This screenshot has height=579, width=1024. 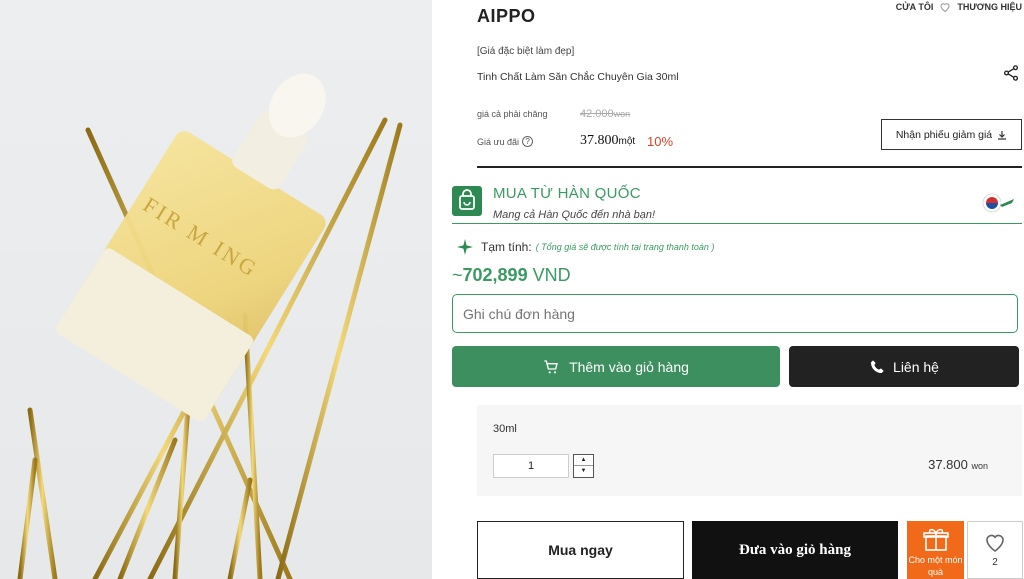 What do you see at coordinates (877, 366) in the screenshot?
I see `phone-icon` at bounding box center [877, 366].